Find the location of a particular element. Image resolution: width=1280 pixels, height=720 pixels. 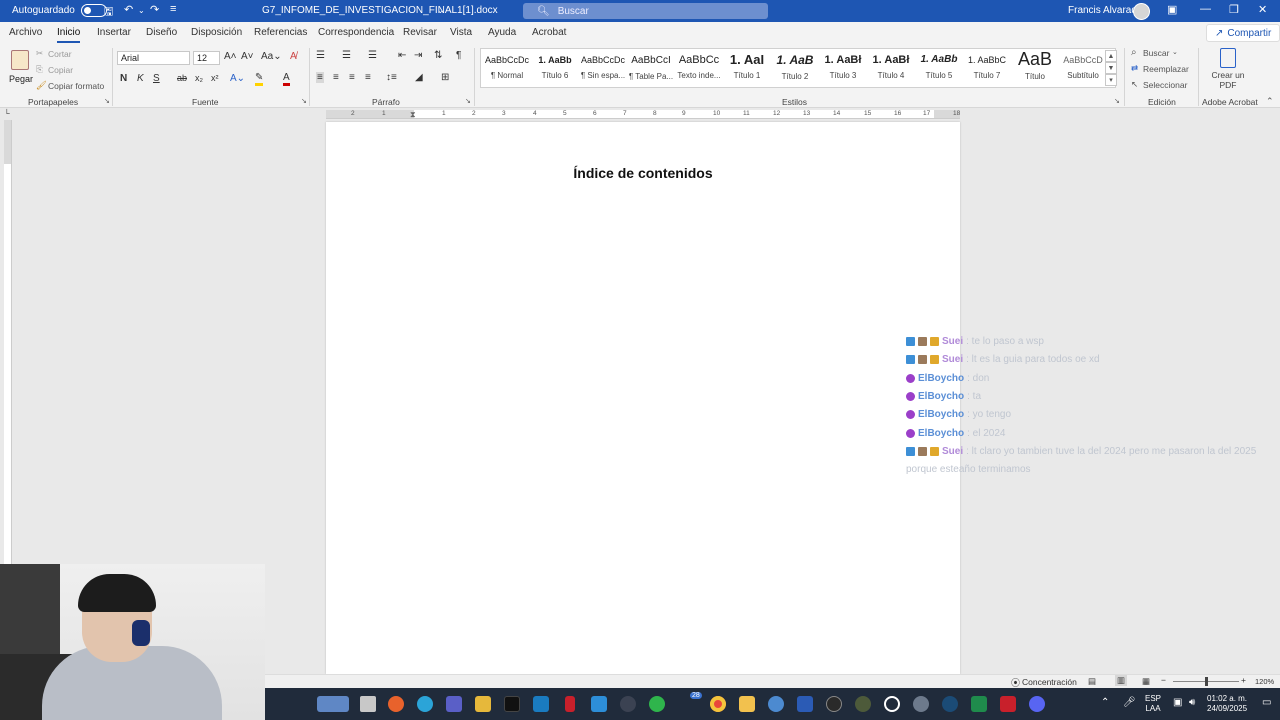

restore-icon: ❐ is located at coordinates (1234, 9).